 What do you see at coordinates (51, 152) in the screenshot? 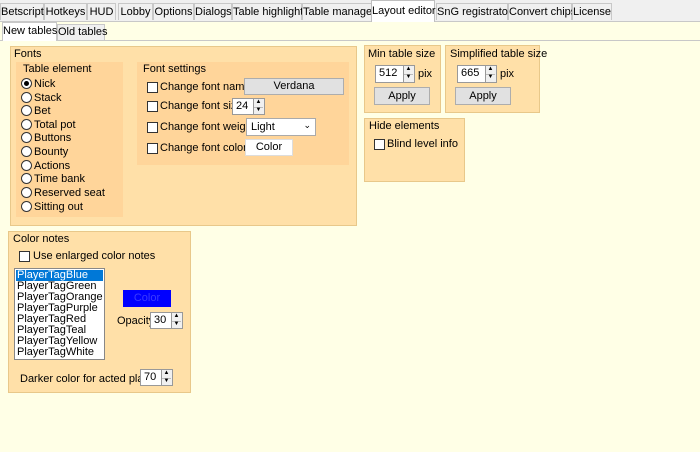
I see `radio-bounty-label: Bounty` at bounding box center [51, 152].